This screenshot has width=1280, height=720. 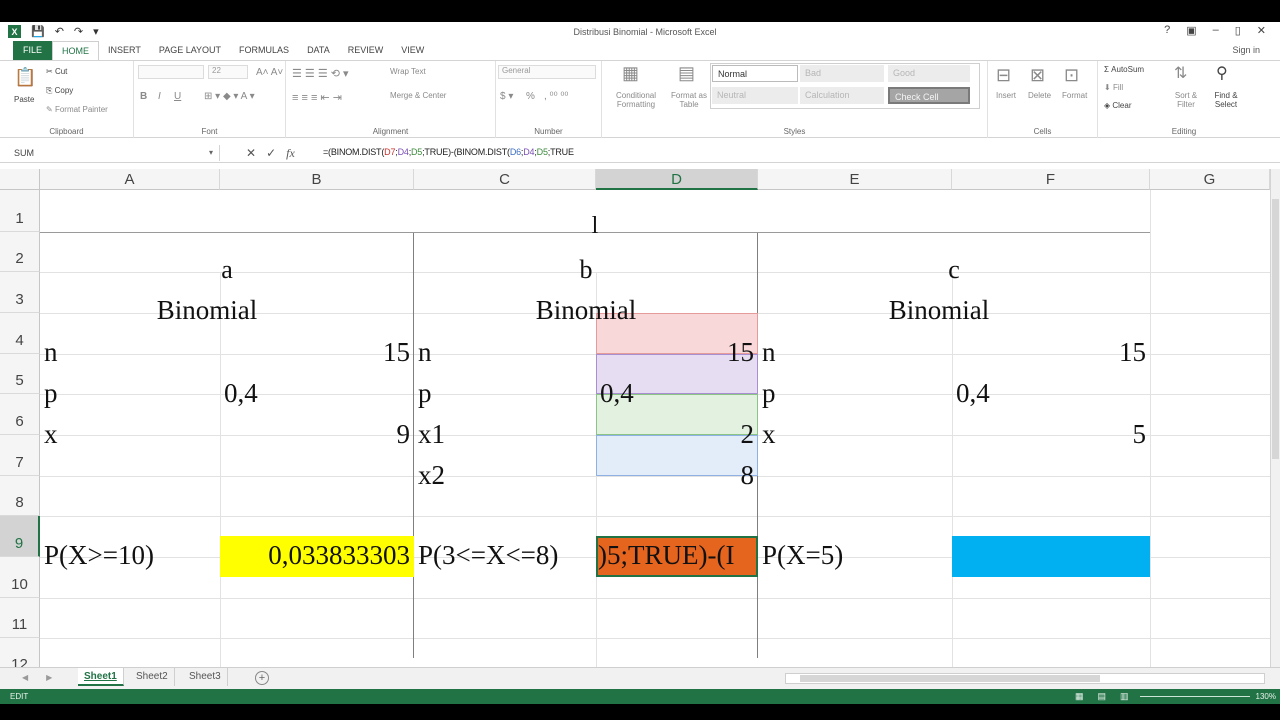 What do you see at coordinates (77, 109) in the screenshot?
I see `format-painter-button: ✎ Format Painter` at bounding box center [77, 109].